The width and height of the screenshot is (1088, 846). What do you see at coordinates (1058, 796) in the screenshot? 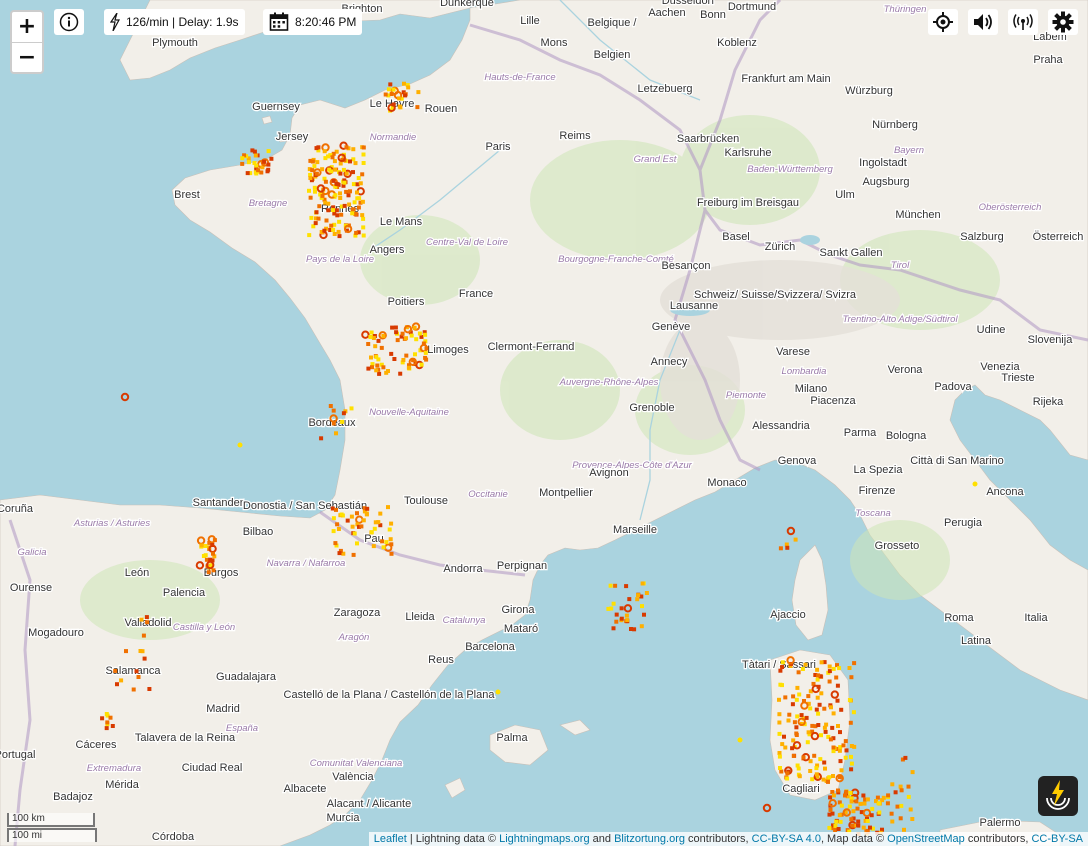
I see `lightning-app-button` at bounding box center [1058, 796].